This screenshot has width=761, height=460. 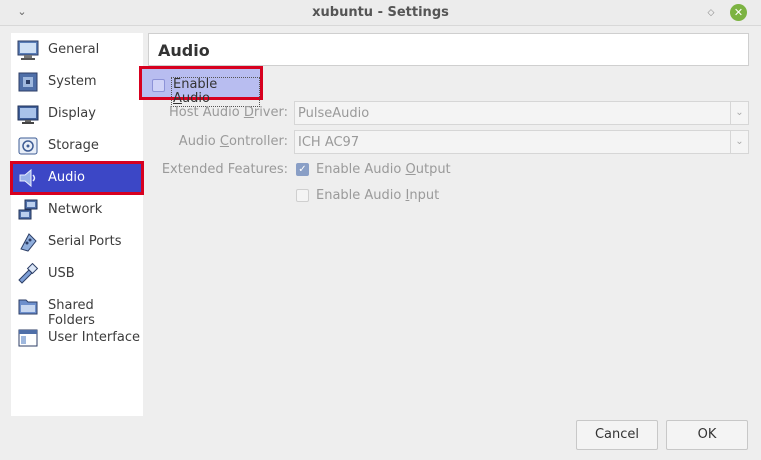 I want to click on host-audio-driver-value: PulseAudio, so click(x=334, y=113).